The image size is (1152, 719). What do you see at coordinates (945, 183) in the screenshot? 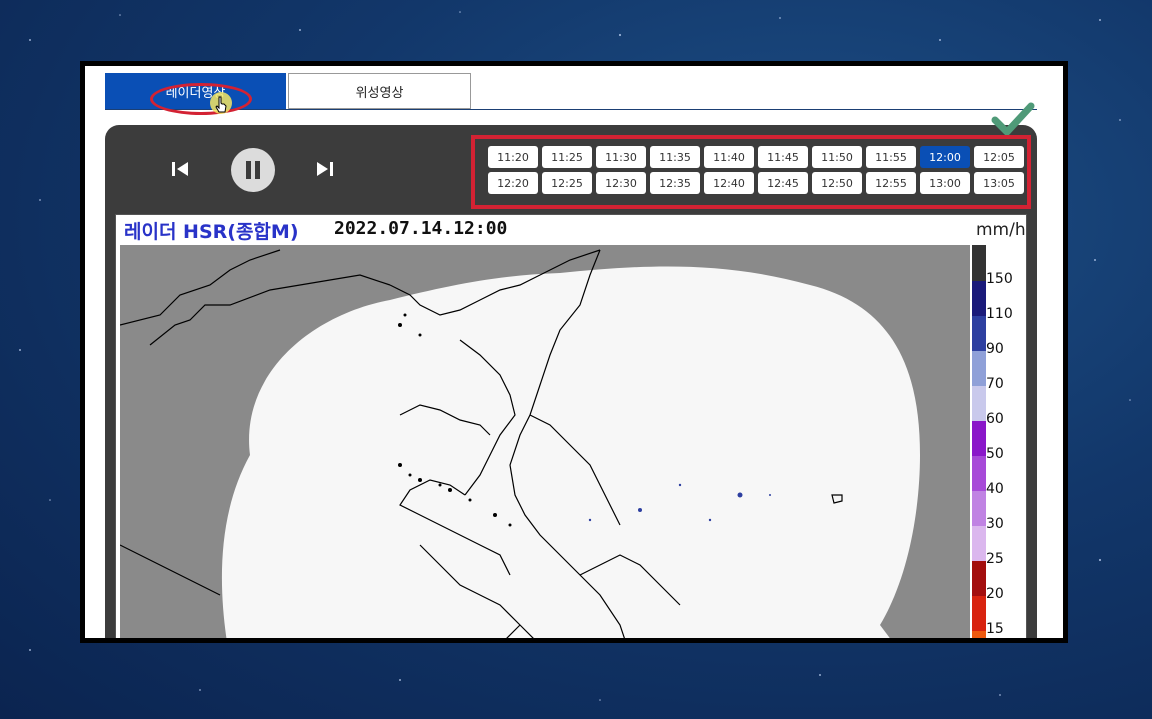
I see `time-button: 13:00` at bounding box center [945, 183].